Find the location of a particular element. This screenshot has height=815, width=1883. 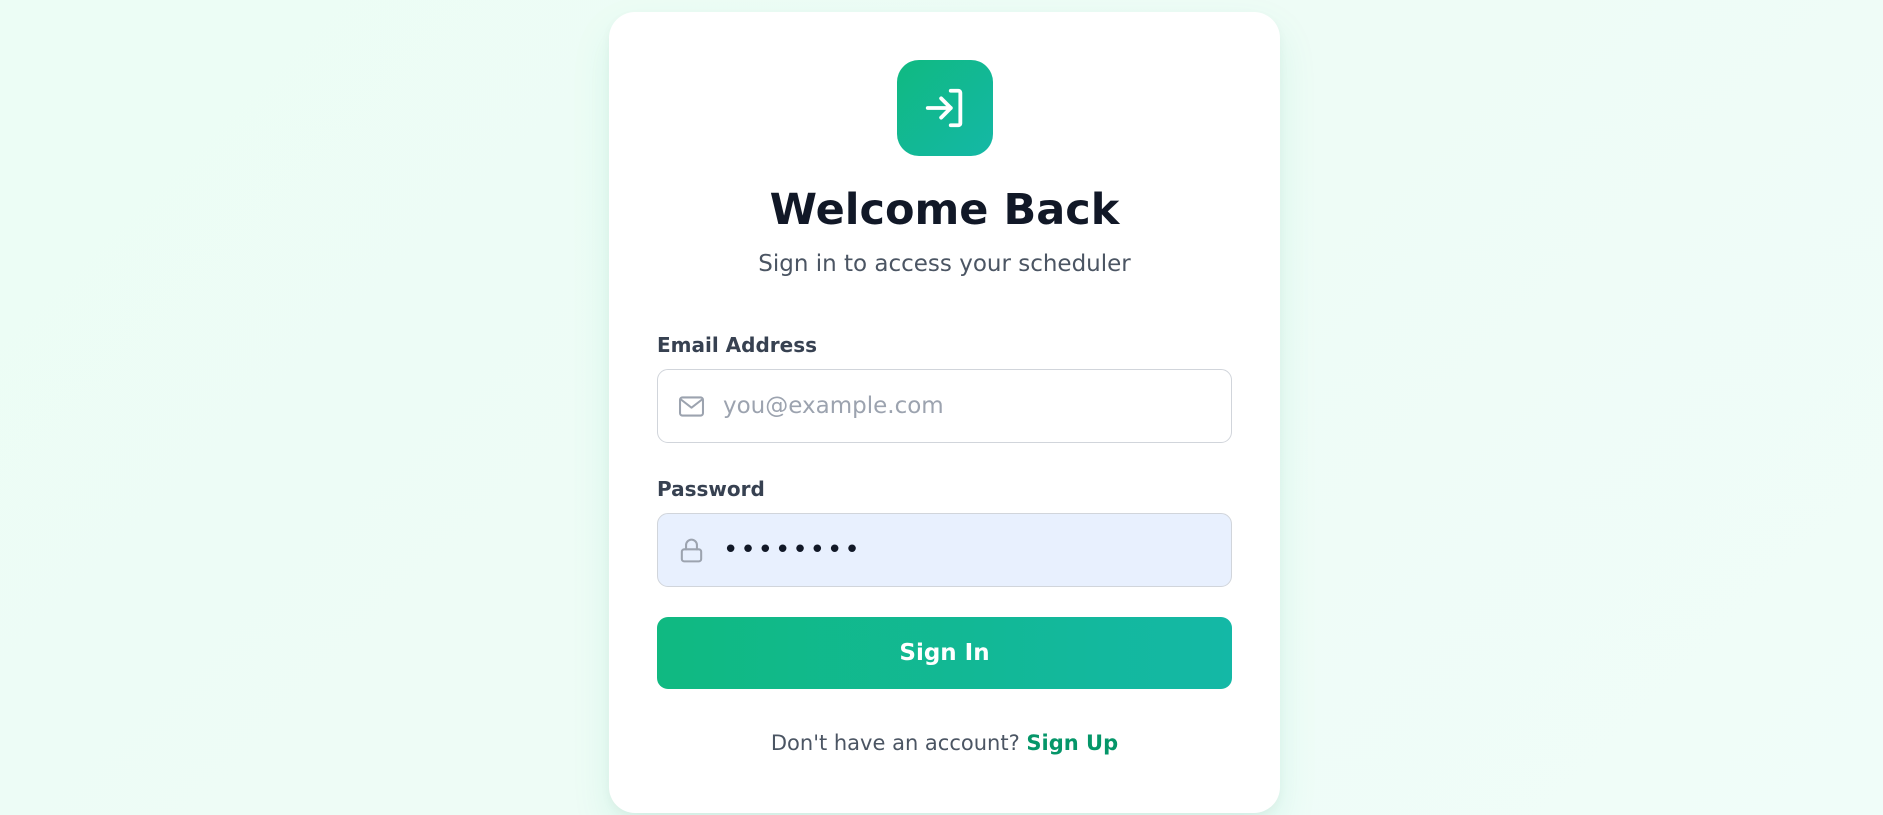

password-label: Password is located at coordinates (711, 489).